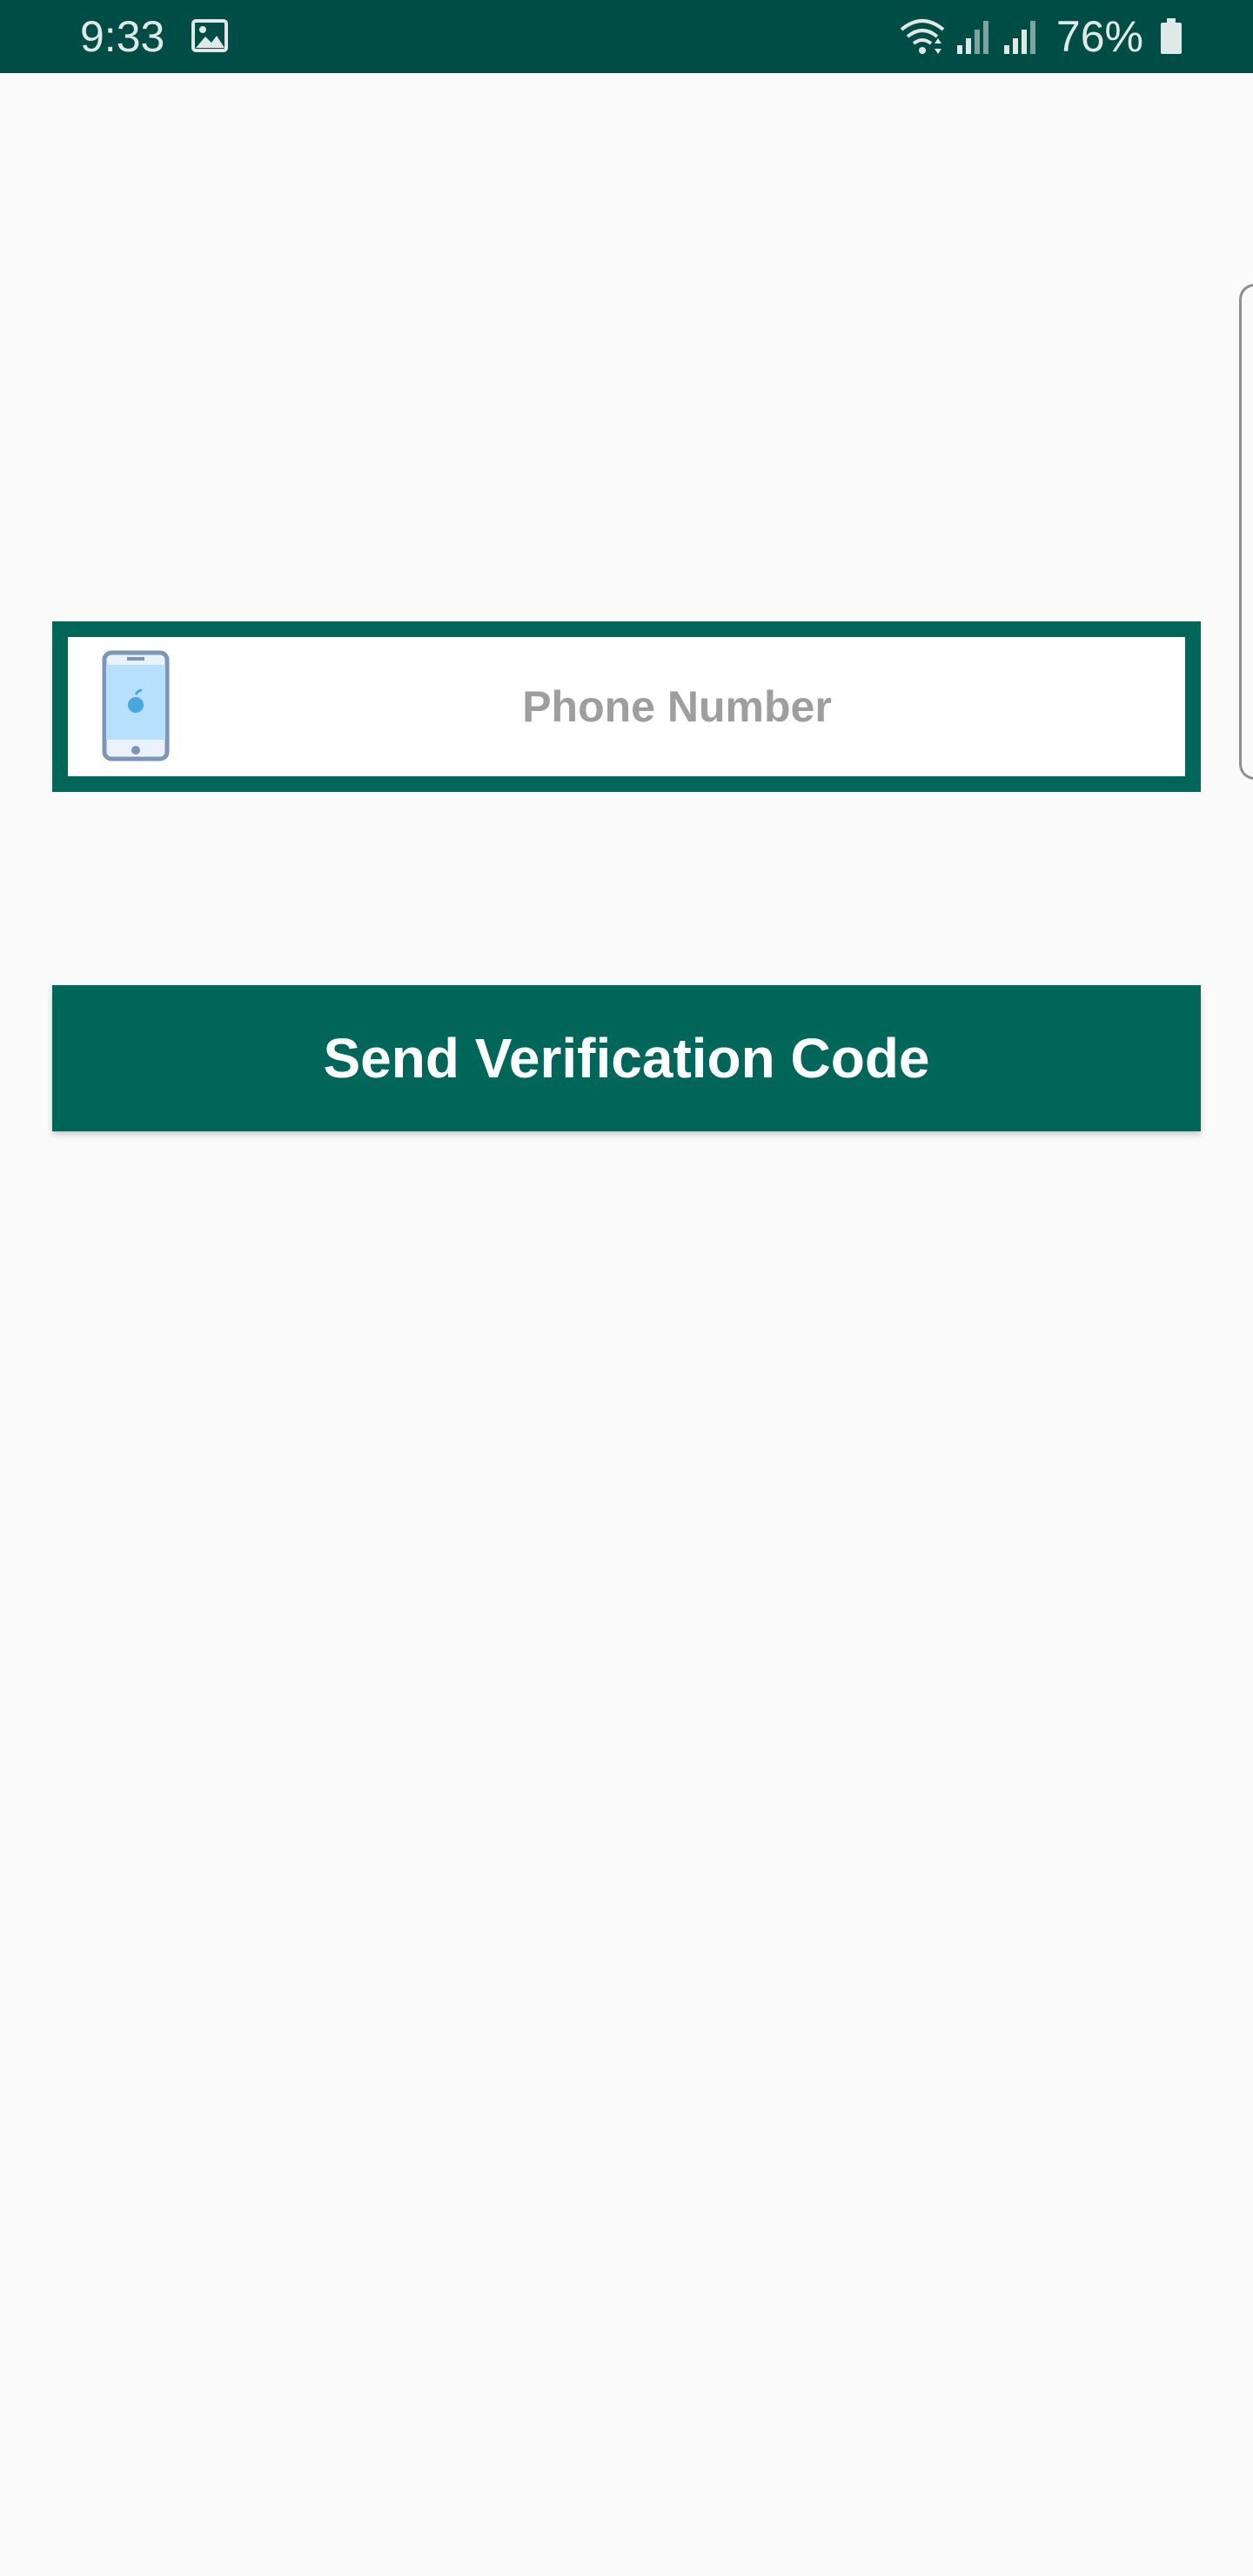 The image size is (1253, 2576). Describe the element at coordinates (923, 37) in the screenshot. I see `wifi-icon` at that location.